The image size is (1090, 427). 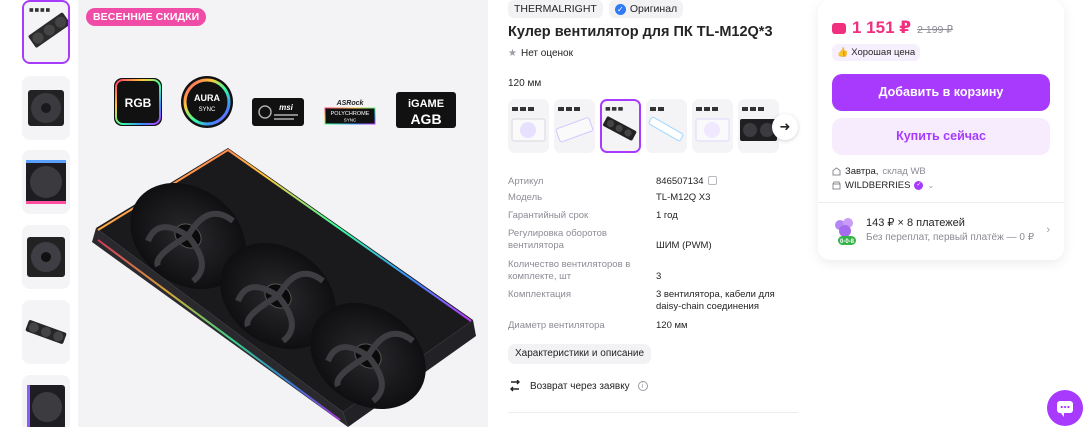 I want to click on divider, so click(x=653, y=412).